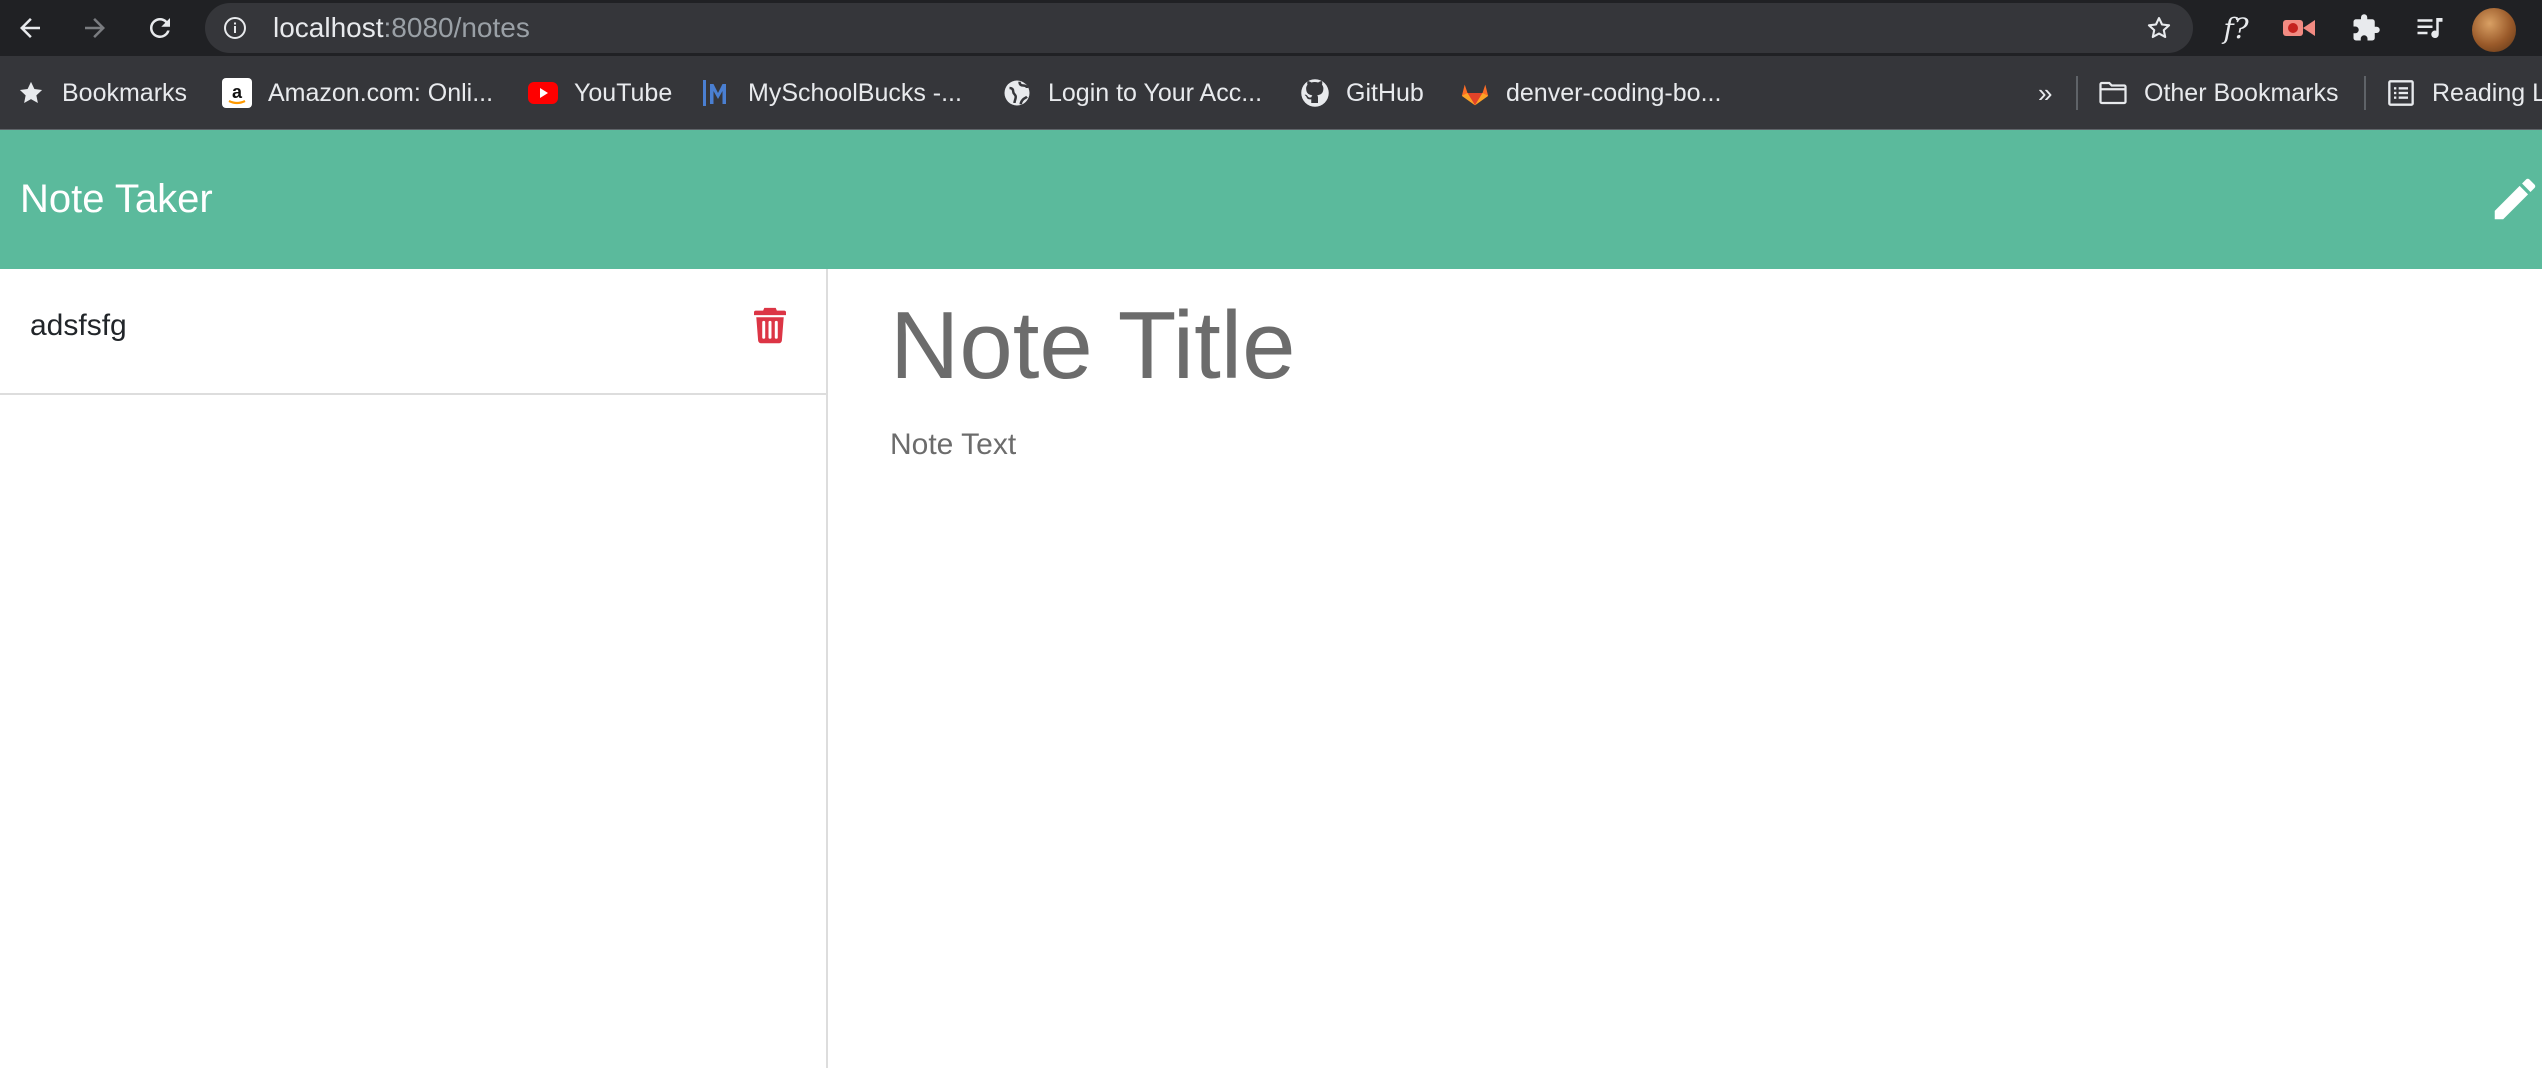  What do you see at coordinates (456, 27) in the screenshot?
I see `url-path: :8080/notes` at bounding box center [456, 27].